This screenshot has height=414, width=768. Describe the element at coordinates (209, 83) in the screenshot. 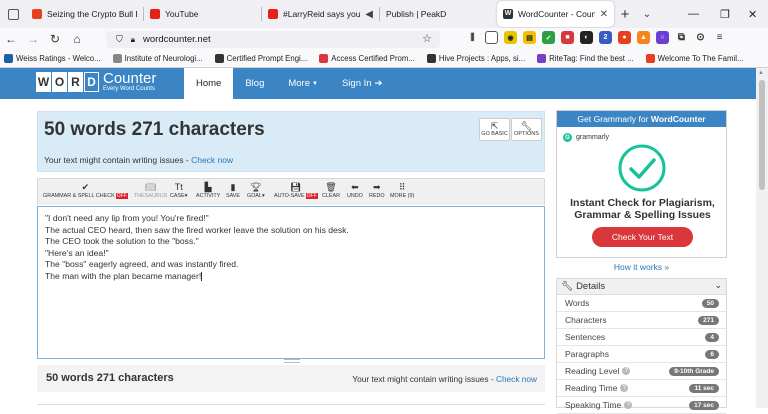

I see `nav-home: Home` at that location.